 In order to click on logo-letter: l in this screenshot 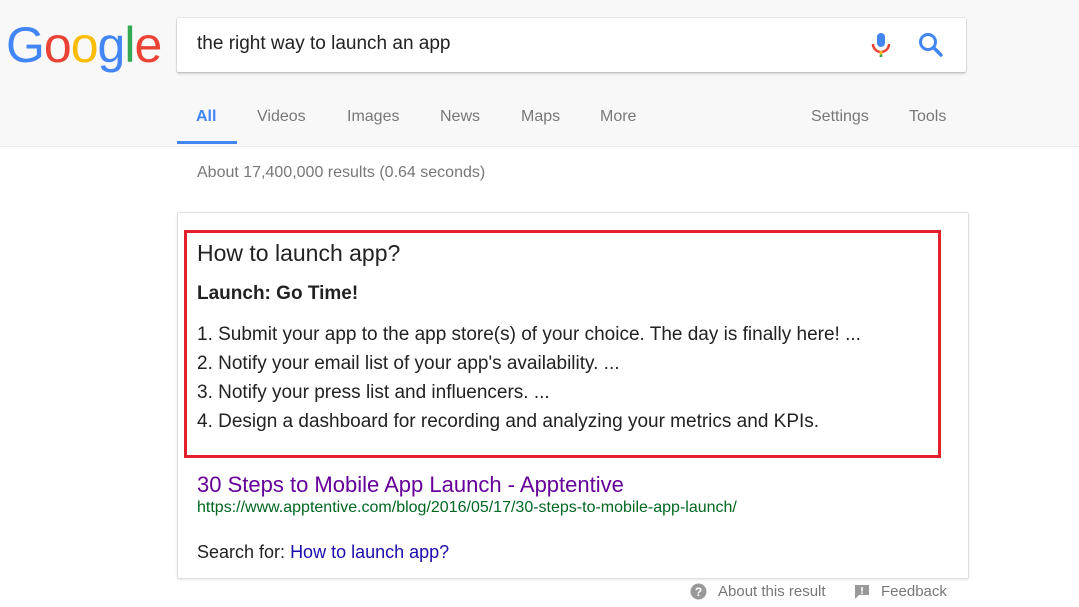, I will do `click(129, 45)`.